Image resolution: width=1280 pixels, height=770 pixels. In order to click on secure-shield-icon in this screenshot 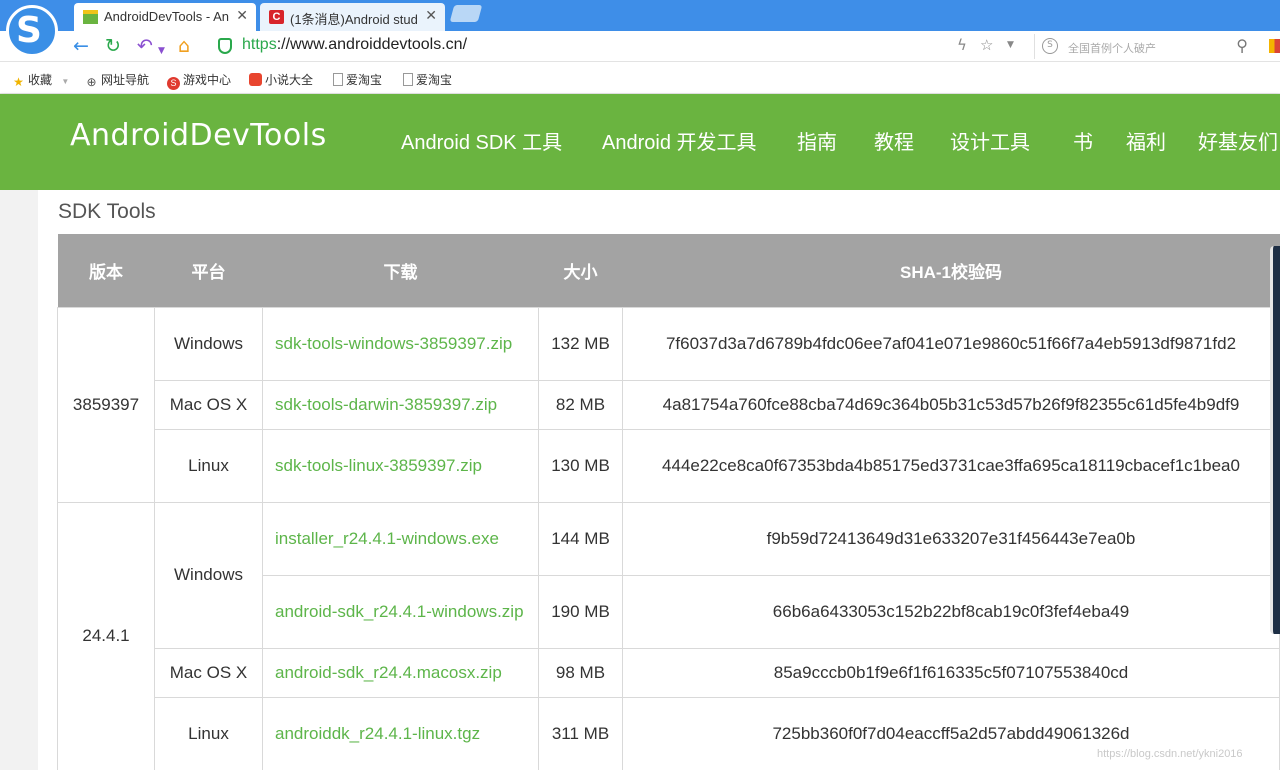, I will do `click(225, 46)`.